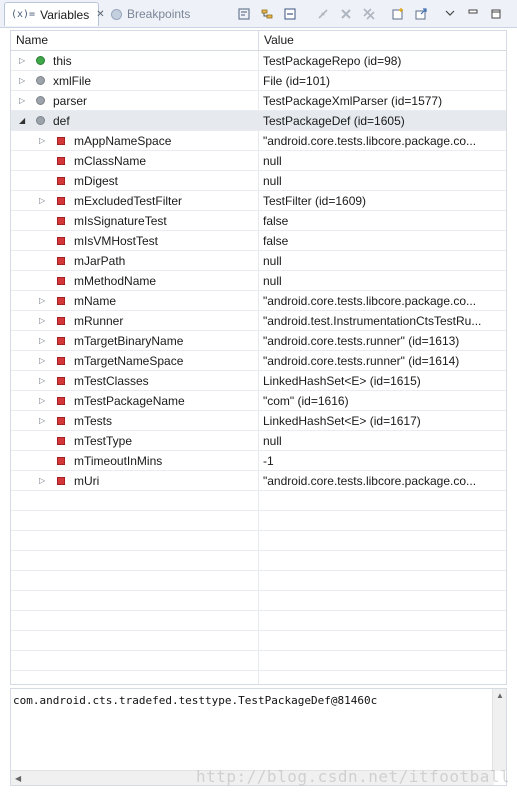  What do you see at coordinates (500, 695) in the screenshot?
I see `scroll-up-icon: ▲` at bounding box center [500, 695].